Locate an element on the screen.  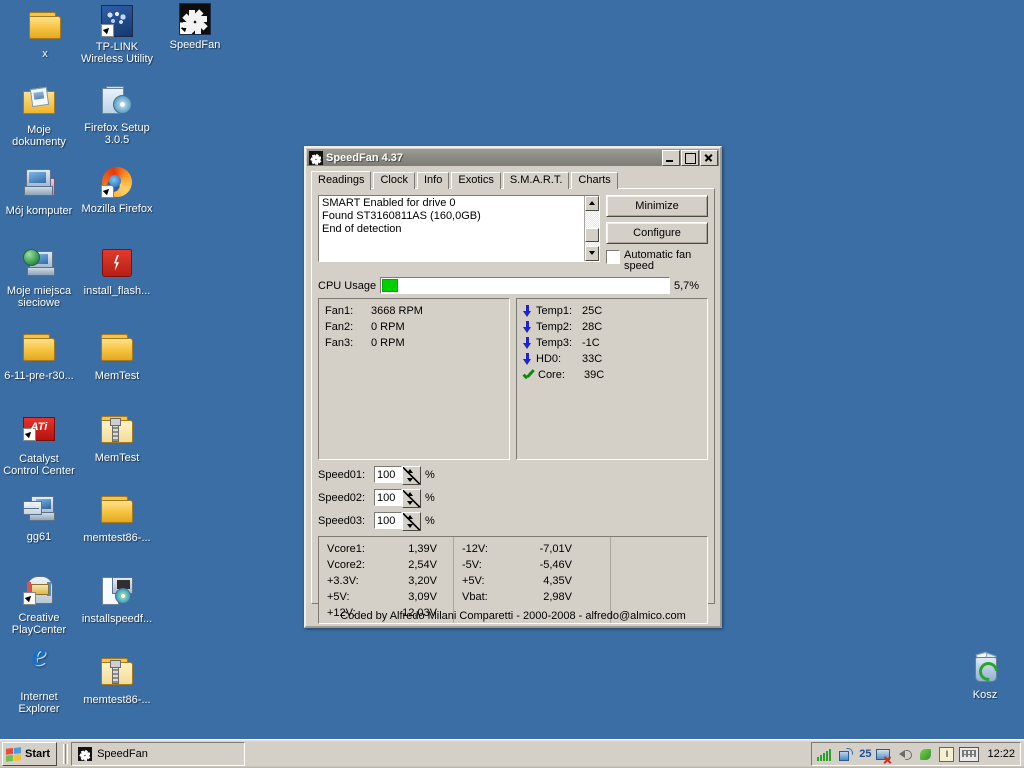
language-indicator-icon: I is located at coordinates (947, 754).